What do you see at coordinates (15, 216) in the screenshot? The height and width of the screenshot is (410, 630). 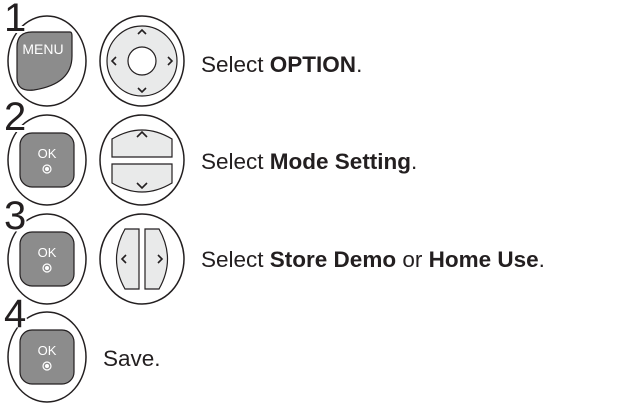 I see `step-number: 3` at bounding box center [15, 216].